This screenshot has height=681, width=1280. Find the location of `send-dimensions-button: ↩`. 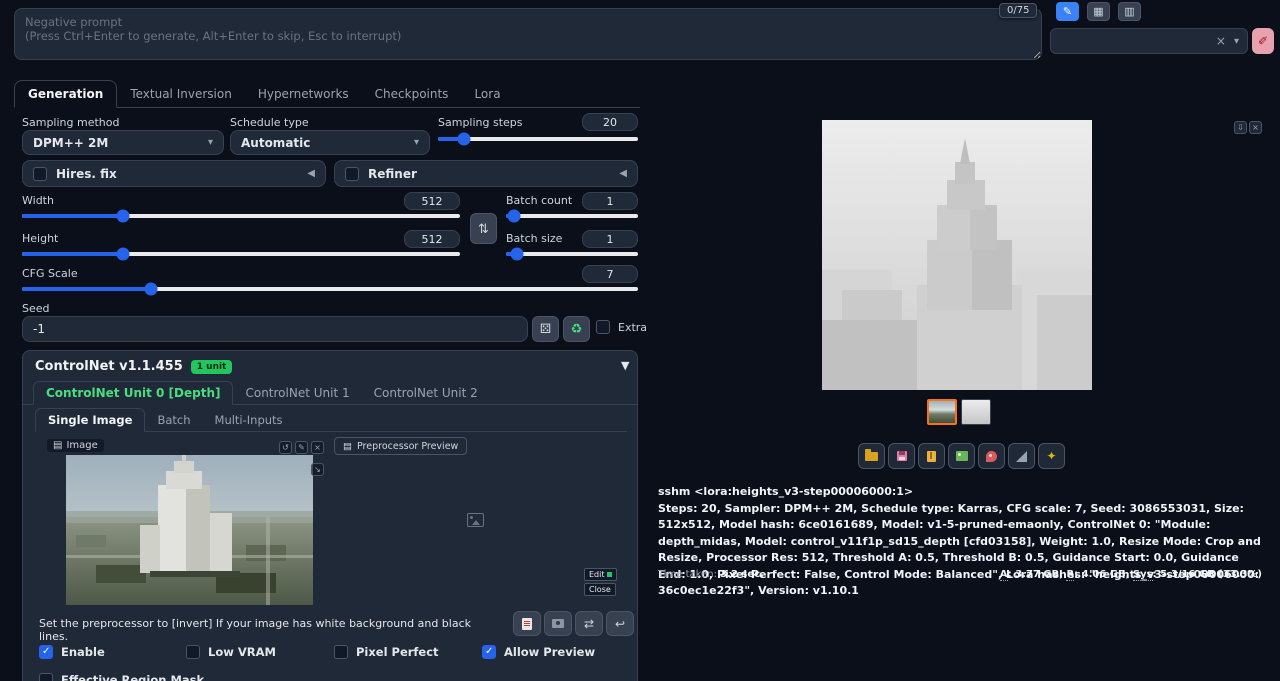

send-dimensions-button: ↩ is located at coordinates (620, 623).